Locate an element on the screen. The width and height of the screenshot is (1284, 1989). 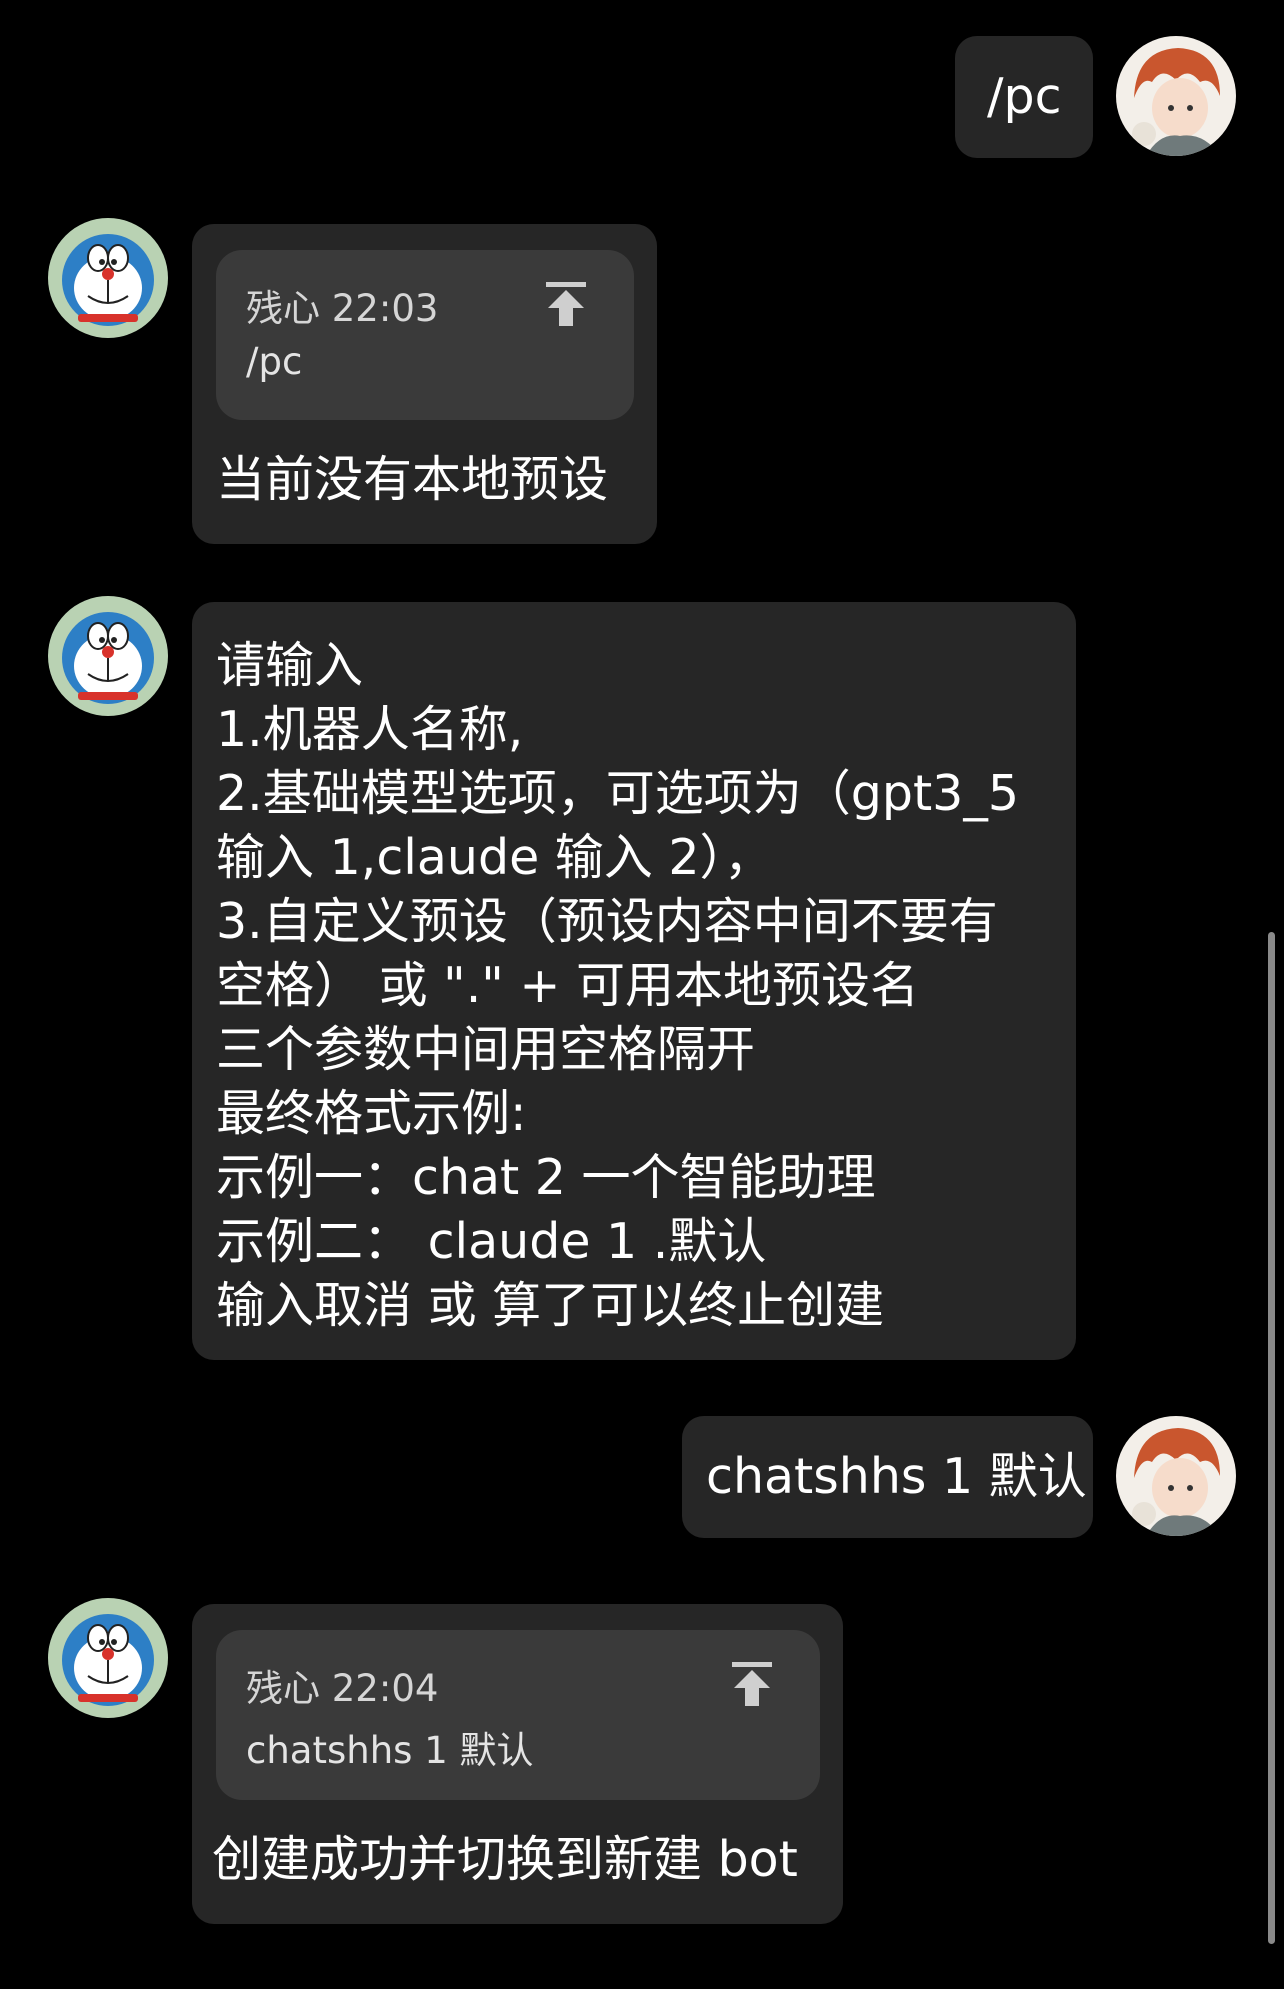
message-text: chatshhs 1 默认 is located at coordinates (896, 1476).